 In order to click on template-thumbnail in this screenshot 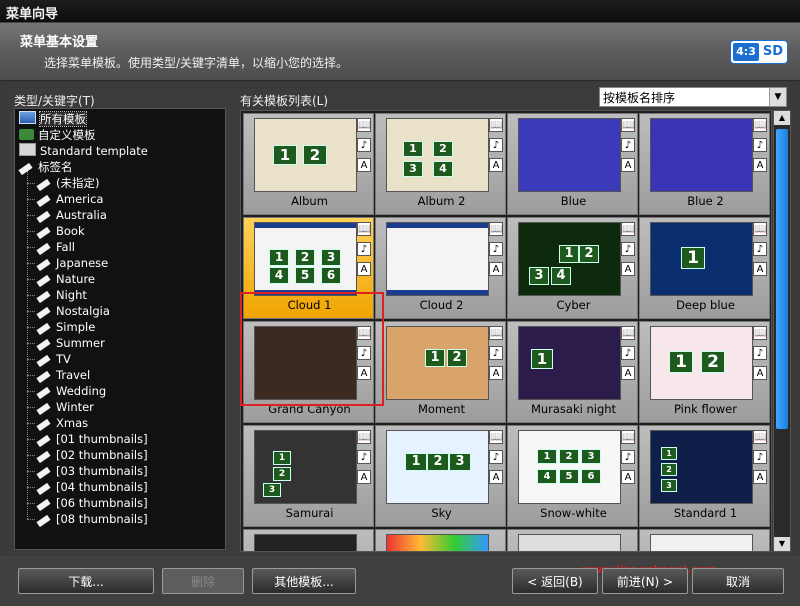, I will do `click(437, 542)`.